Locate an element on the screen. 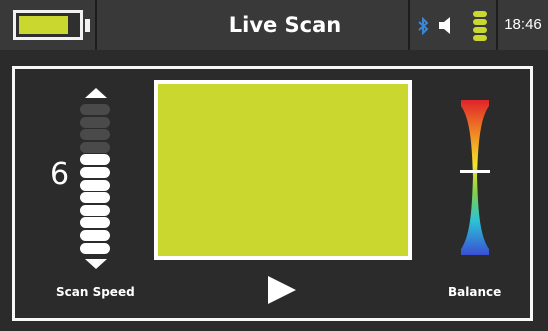  scan-speed-label: Scan Speed is located at coordinates (95, 292).